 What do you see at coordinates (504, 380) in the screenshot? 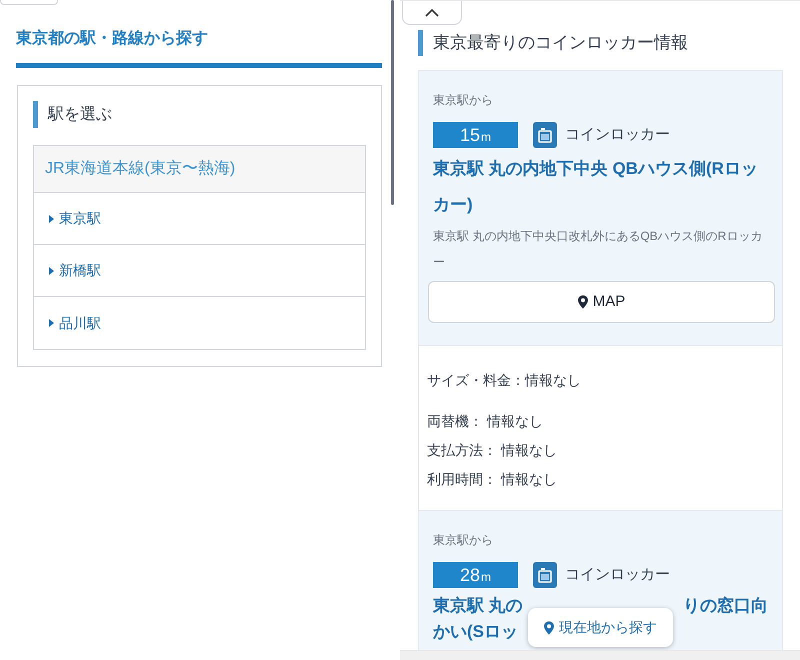
I see `detail-text: サイズ・料金：情報なし` at bounding box center [504, 380].